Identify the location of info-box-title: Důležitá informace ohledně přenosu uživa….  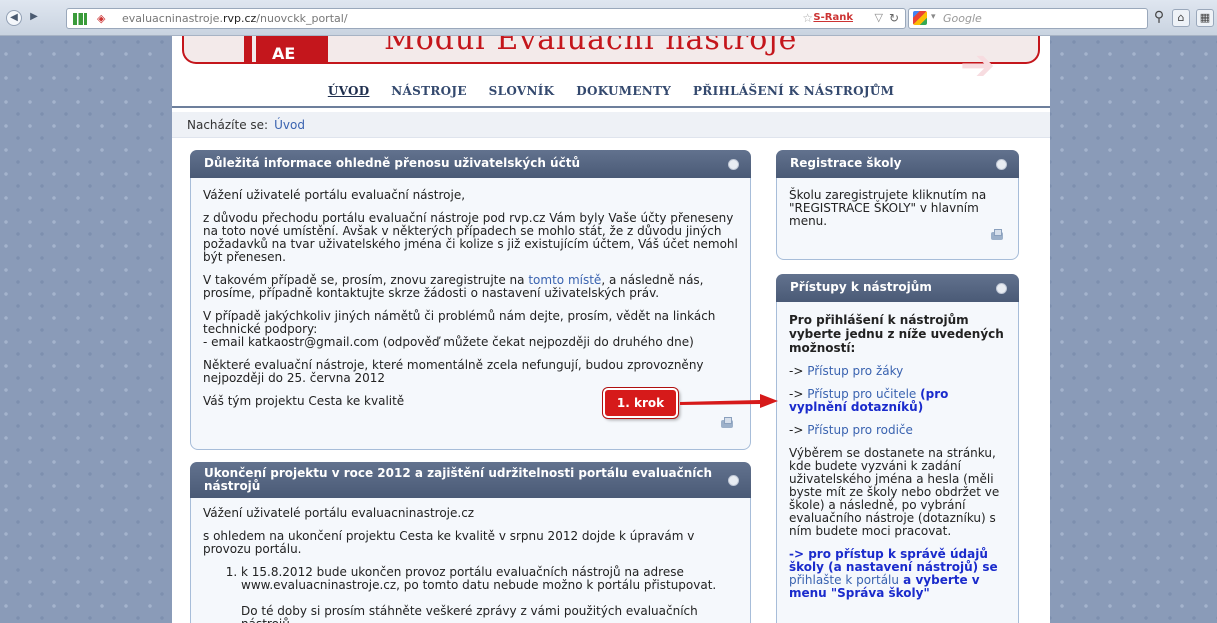
(392, 163).